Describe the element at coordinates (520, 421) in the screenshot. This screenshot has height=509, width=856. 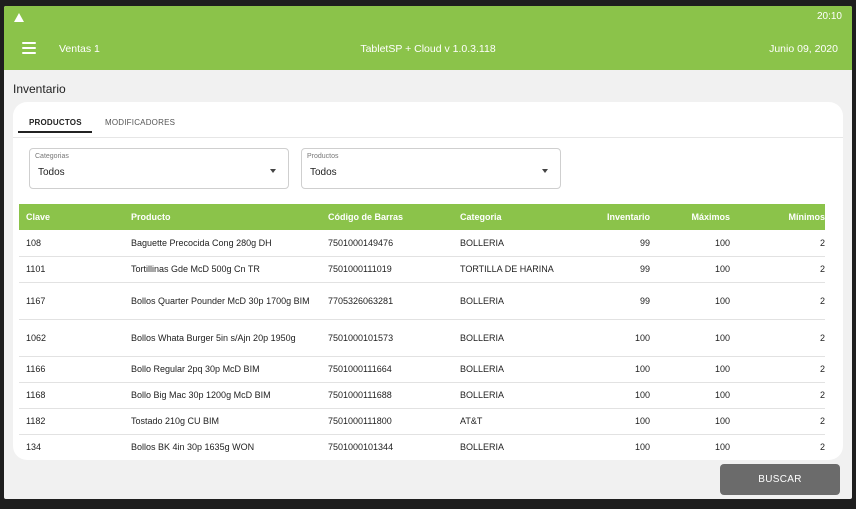
I see `cell-categoria: AT&T` at that location.